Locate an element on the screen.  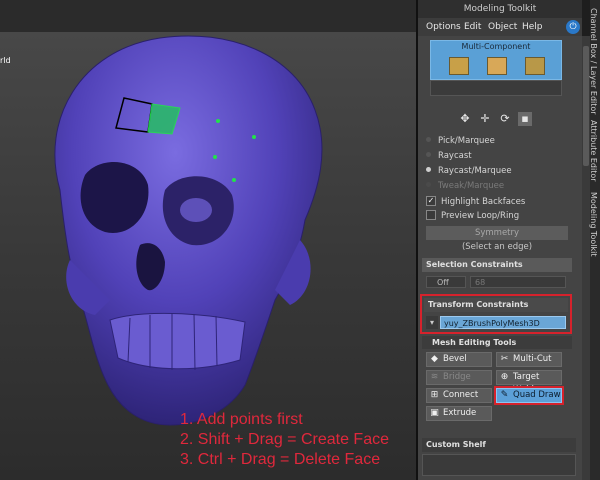
radio-raycast-marquee: Raycast/Marquee is located at coordinates (469, 171).